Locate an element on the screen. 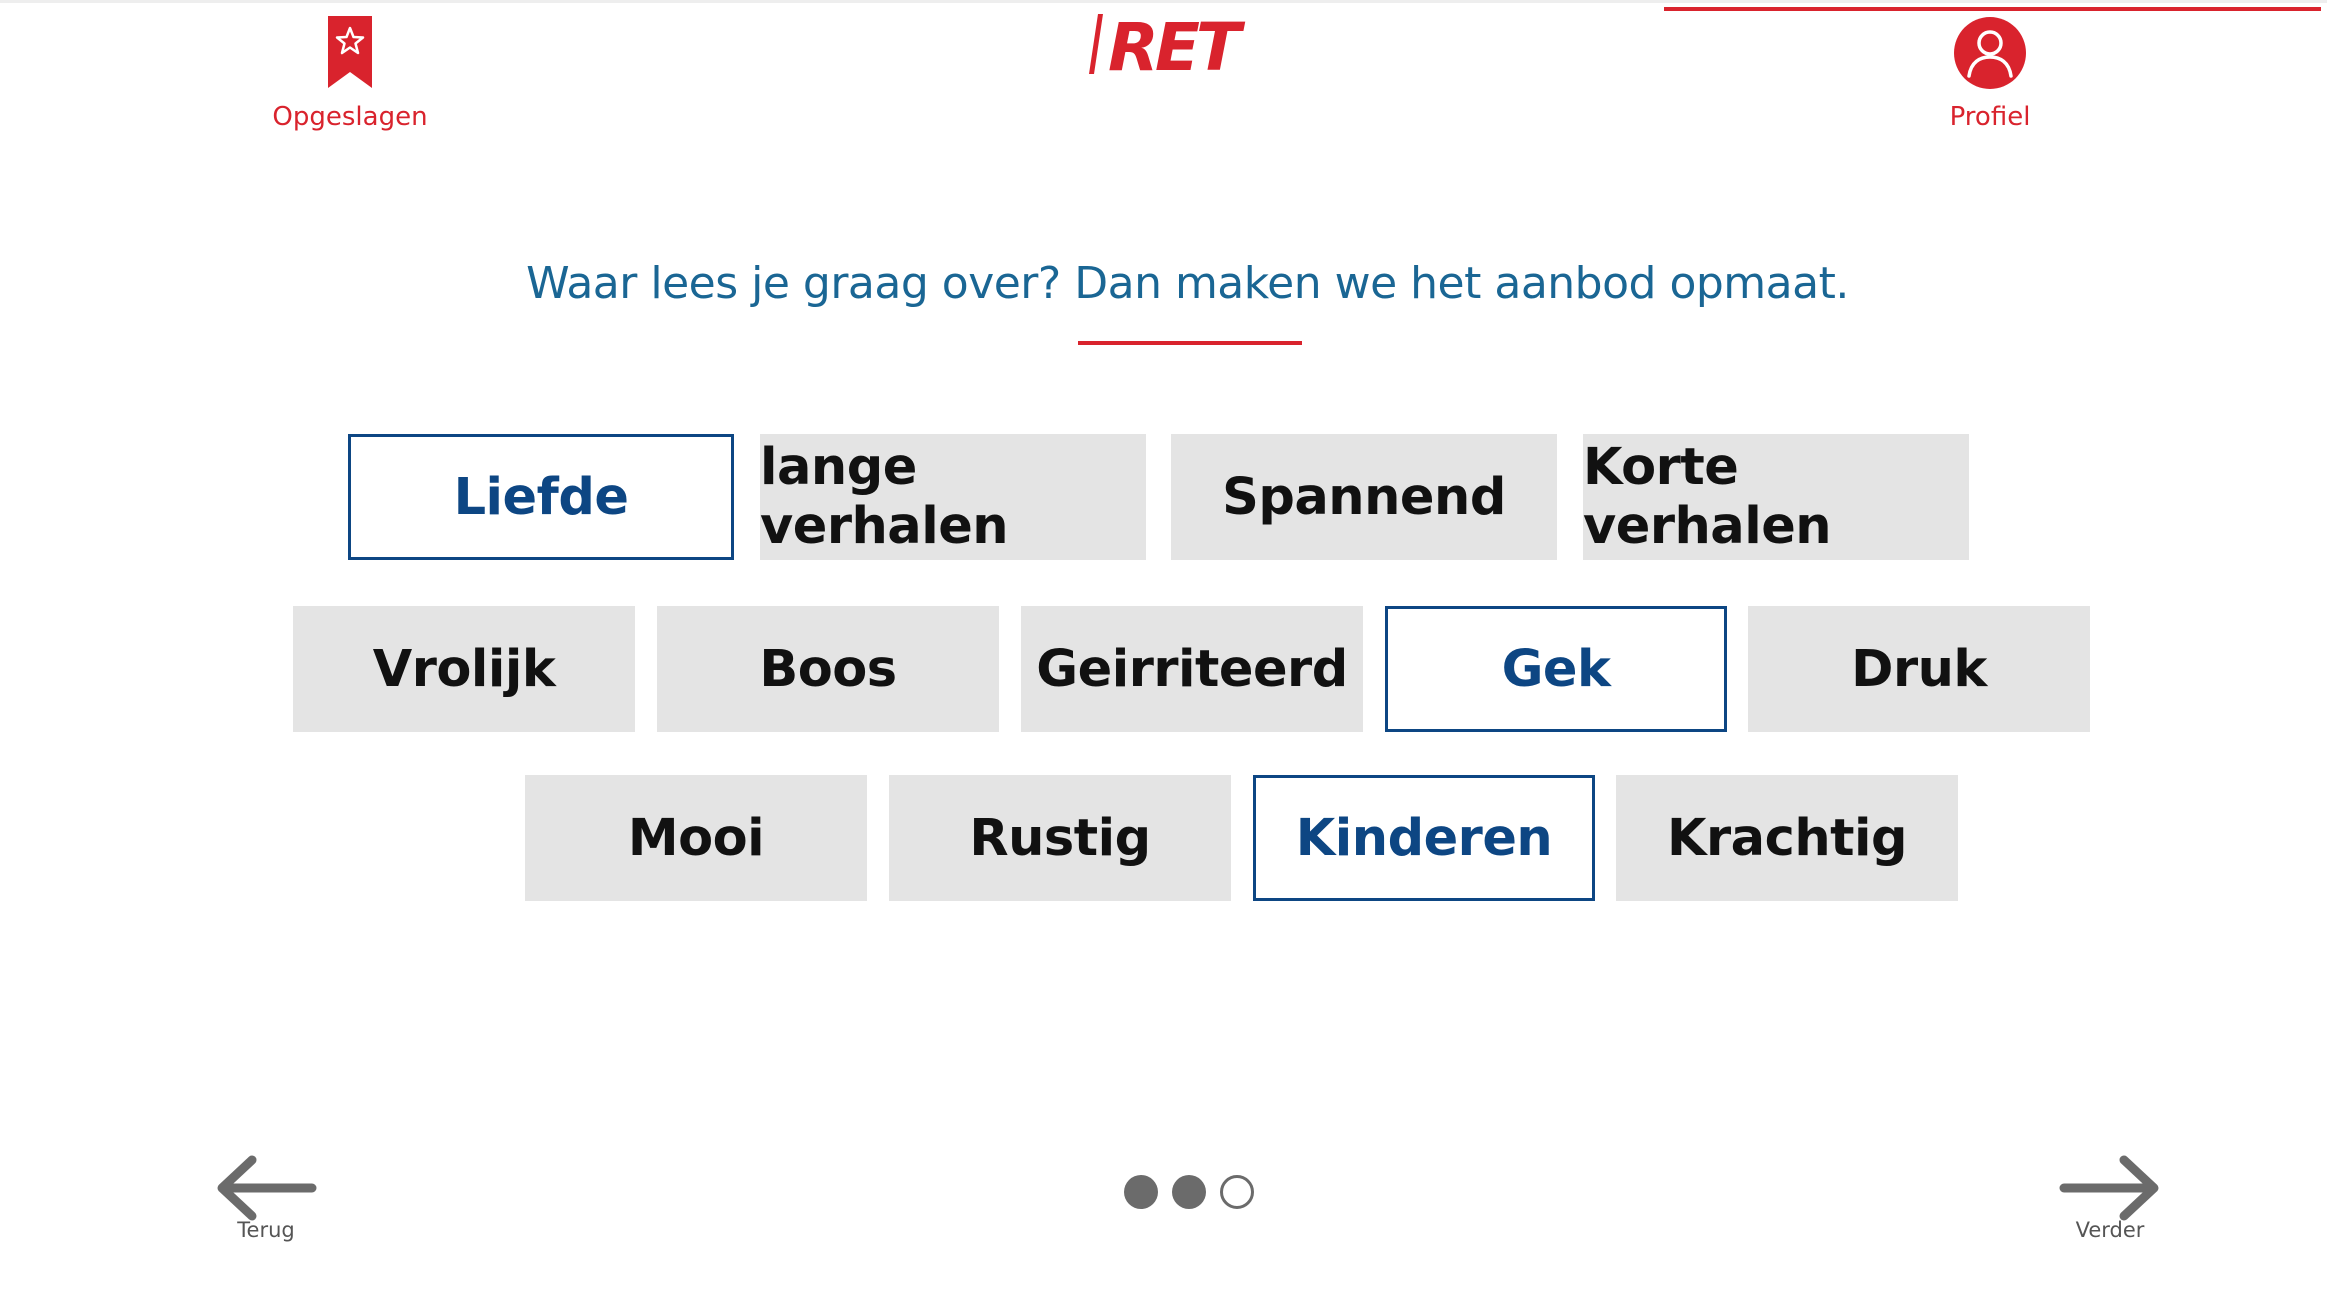 The width and height of the screenshot is (2327, 1295). topic-label: Gek is located at coordinates (1556, 669).